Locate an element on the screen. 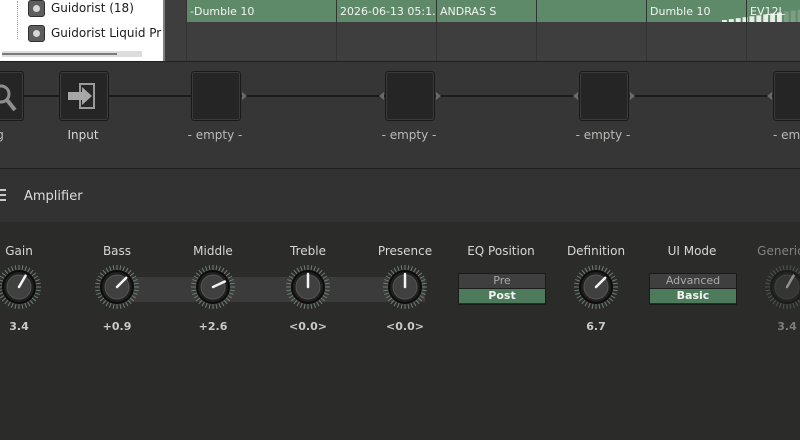 This screenshot has width=800, height=440. ui-mode-basic: Basic is located at coordinates (693, 296).